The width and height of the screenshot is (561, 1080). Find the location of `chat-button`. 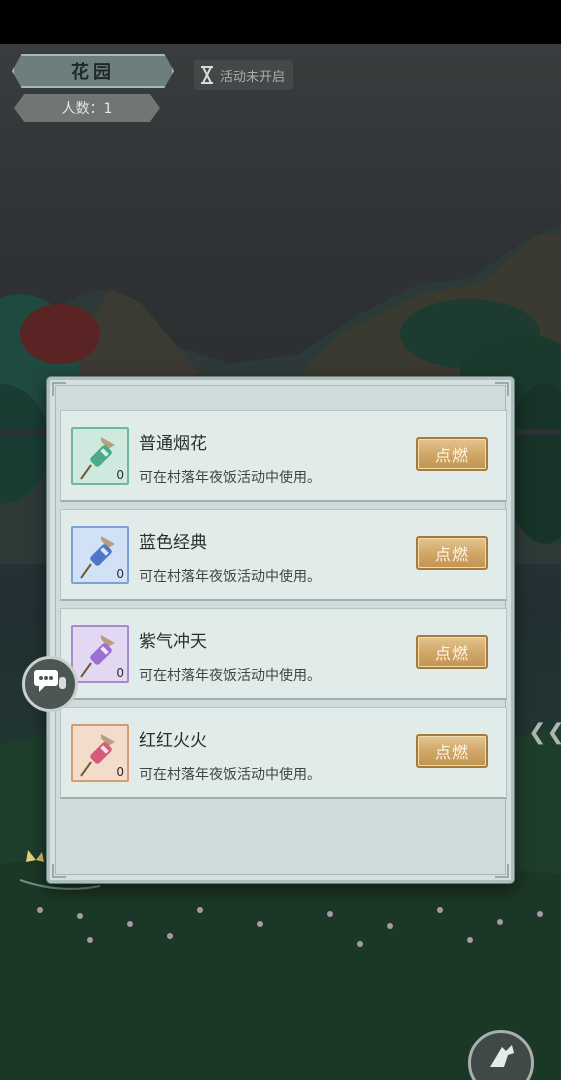

chat-button is located at coordinates (50, 684).